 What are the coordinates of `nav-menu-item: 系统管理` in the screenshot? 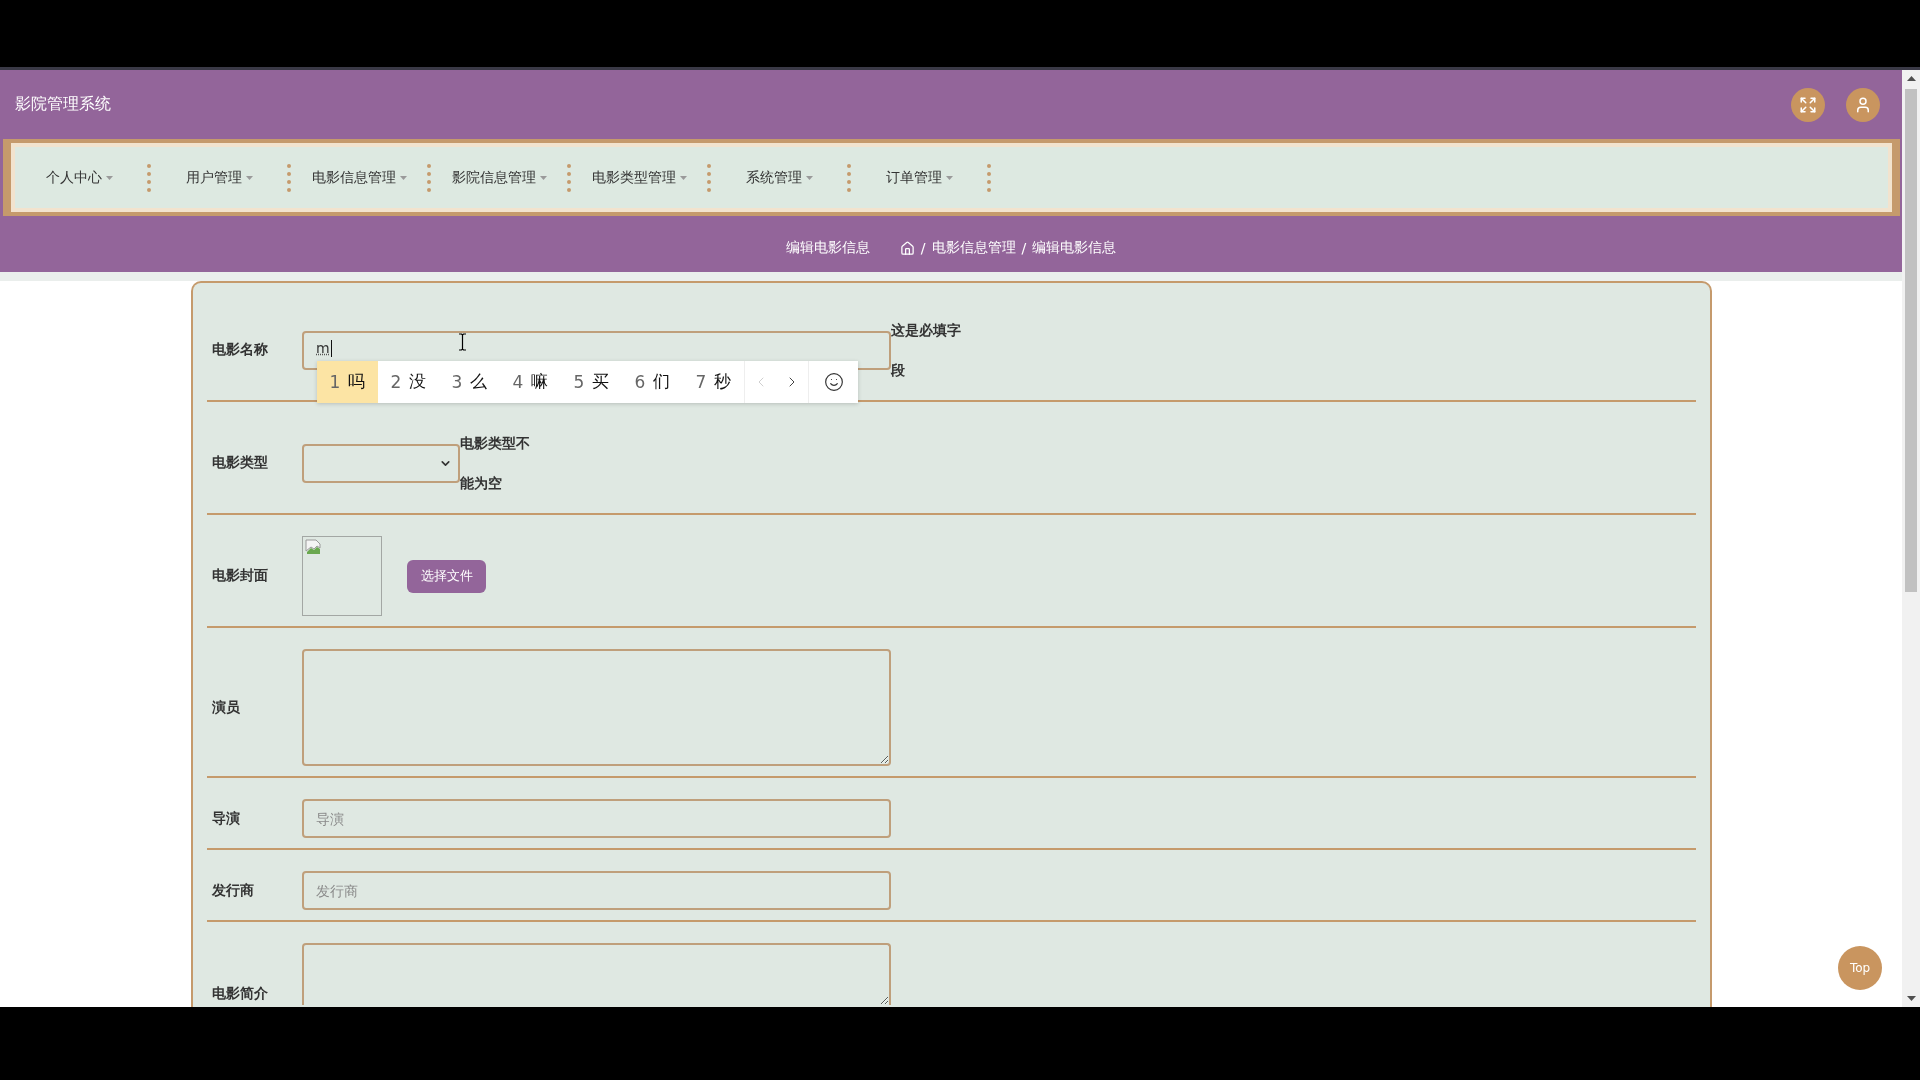 It's located at (779, 177).